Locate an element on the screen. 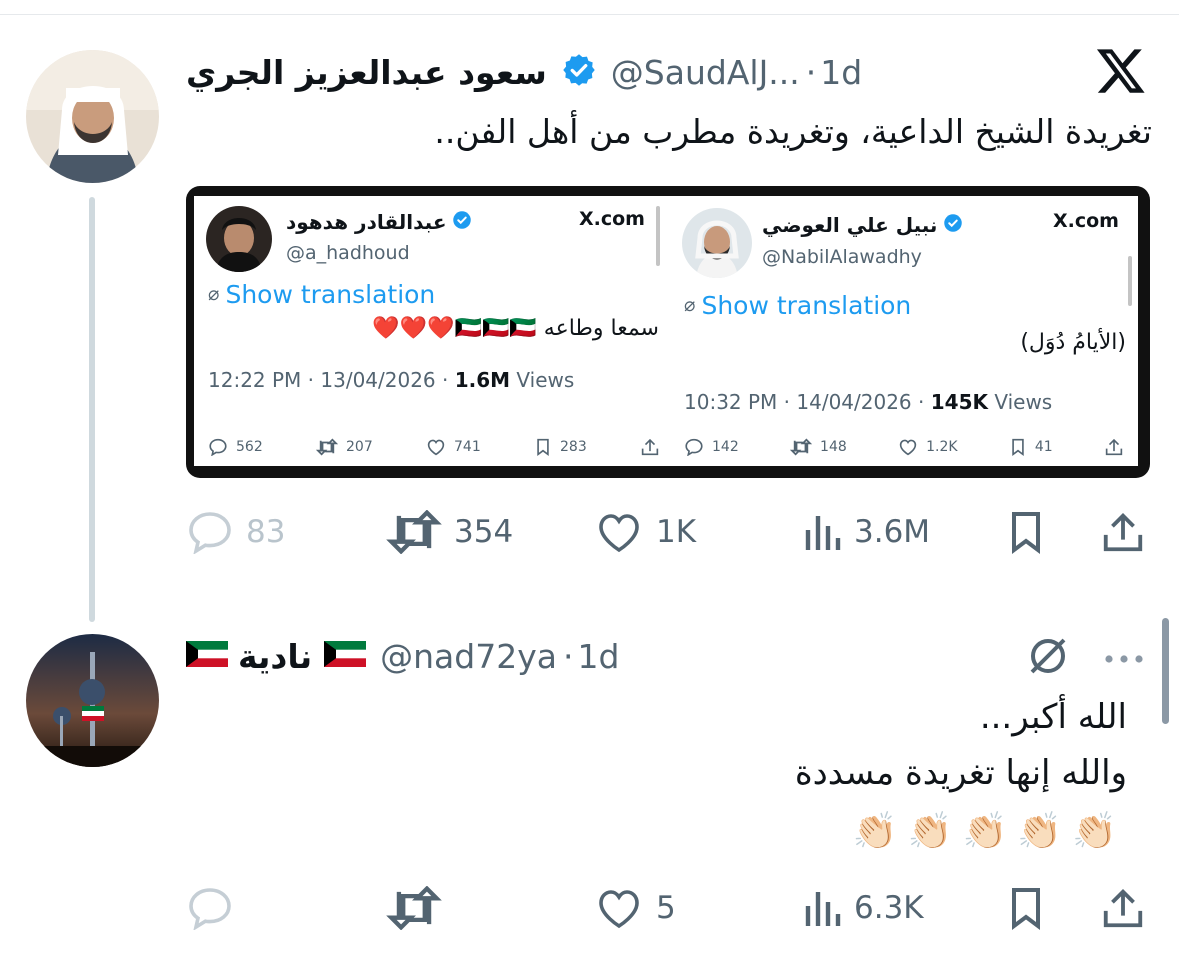 The width and height of the screenshot is (1179, 956). like-button: 5 is located at coordinates (635, 908).